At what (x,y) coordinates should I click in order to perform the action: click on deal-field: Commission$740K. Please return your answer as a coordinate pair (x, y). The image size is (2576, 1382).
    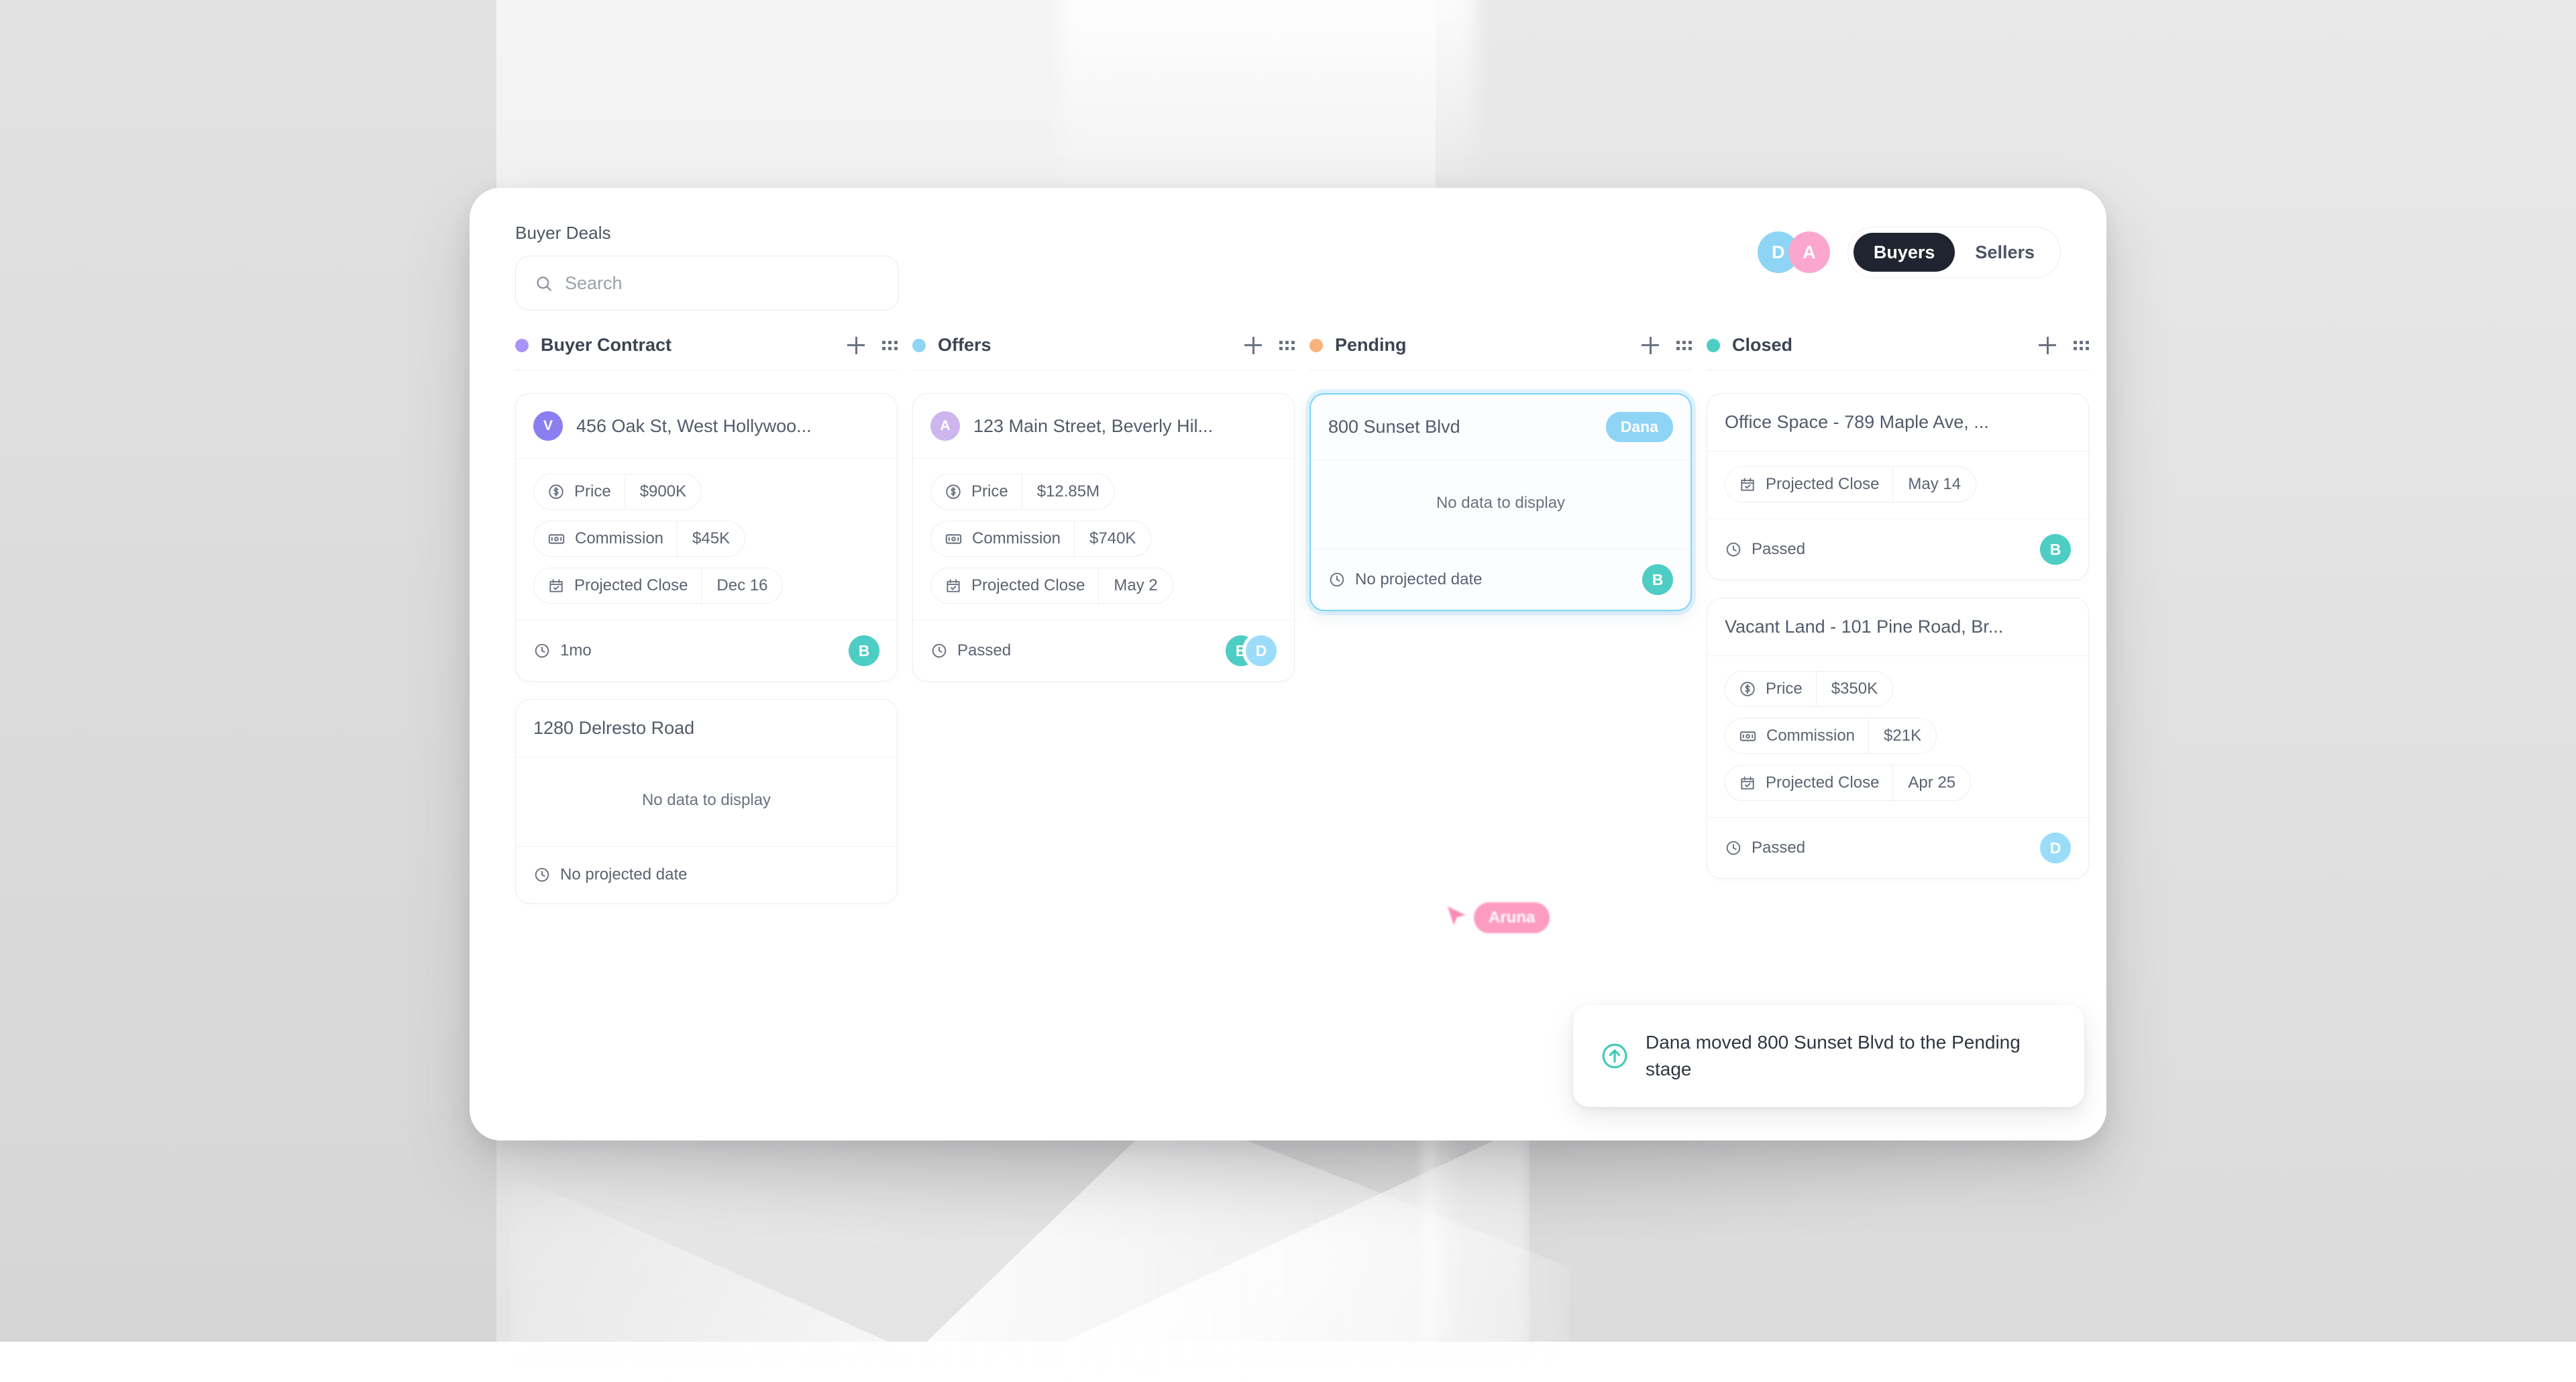
    Looking at the image, I should click on (1040, 539).